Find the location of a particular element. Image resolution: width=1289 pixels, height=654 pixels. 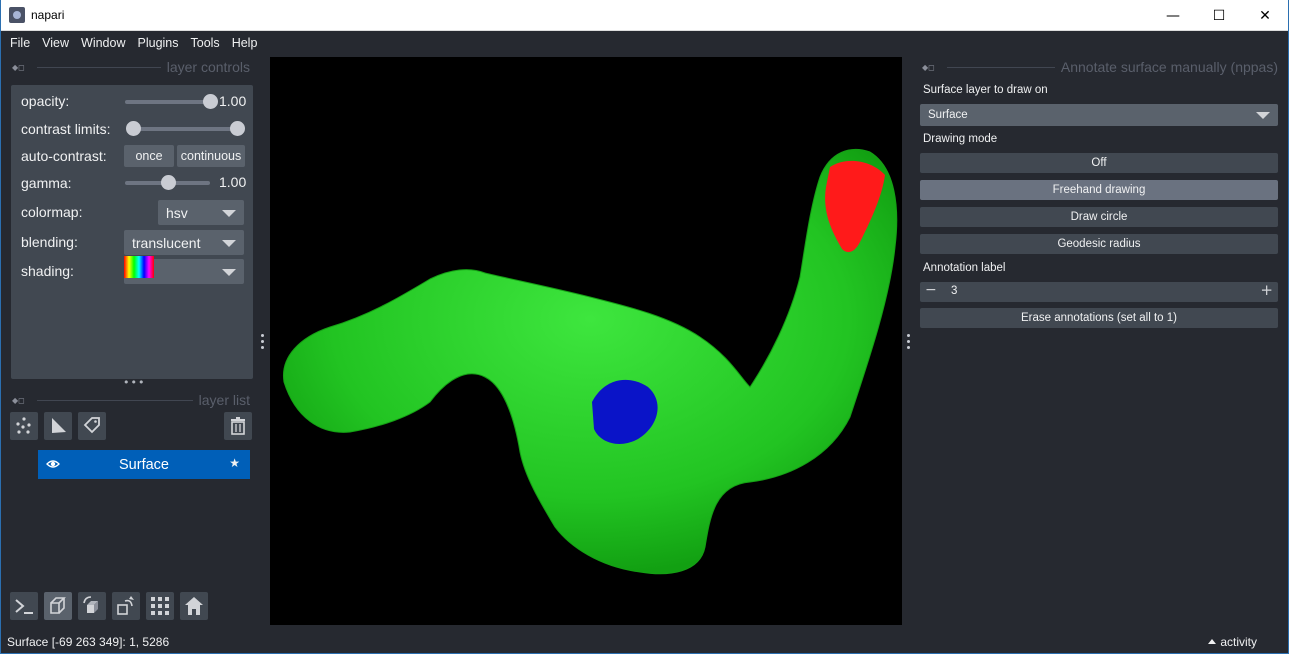

blending-label: blending: is located at coordinates (49, 242).